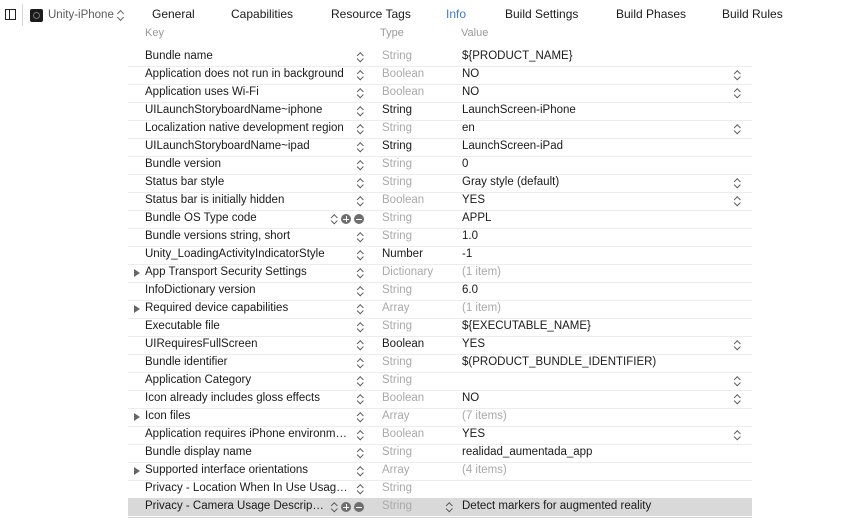  Describe the element at coordinates (449, 507) in the screenshot. I see `type-popup-chevron-icon` at that location.